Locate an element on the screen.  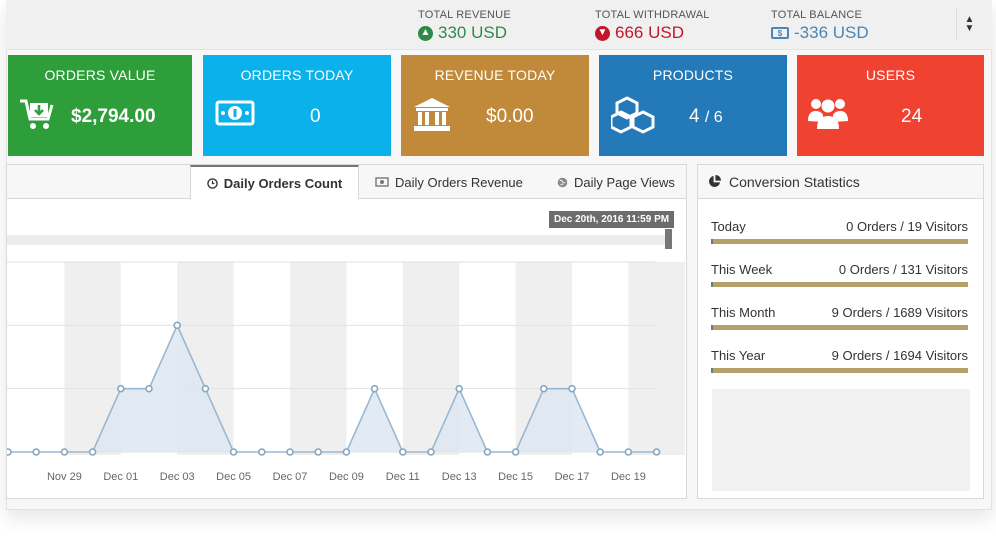
row-label: This Month is located at coordinates (743, 312).